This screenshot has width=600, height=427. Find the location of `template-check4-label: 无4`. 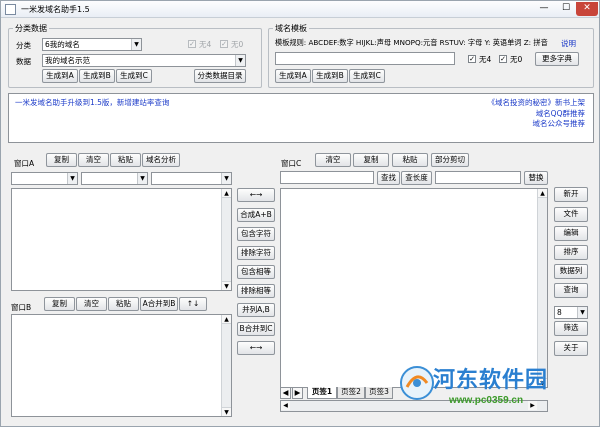

template-check4-label: 无4 is located at coordinates (485, 59).